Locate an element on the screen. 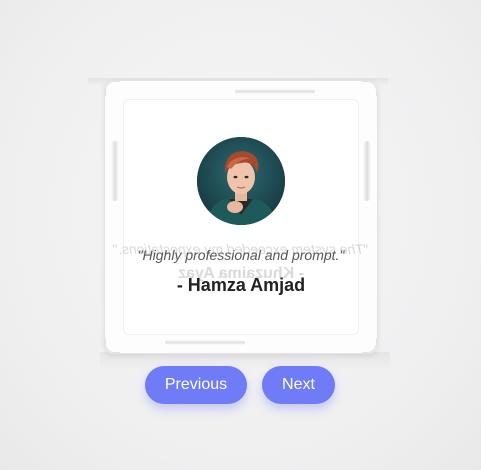  next-button: Next is located at coordinates (298, 385).